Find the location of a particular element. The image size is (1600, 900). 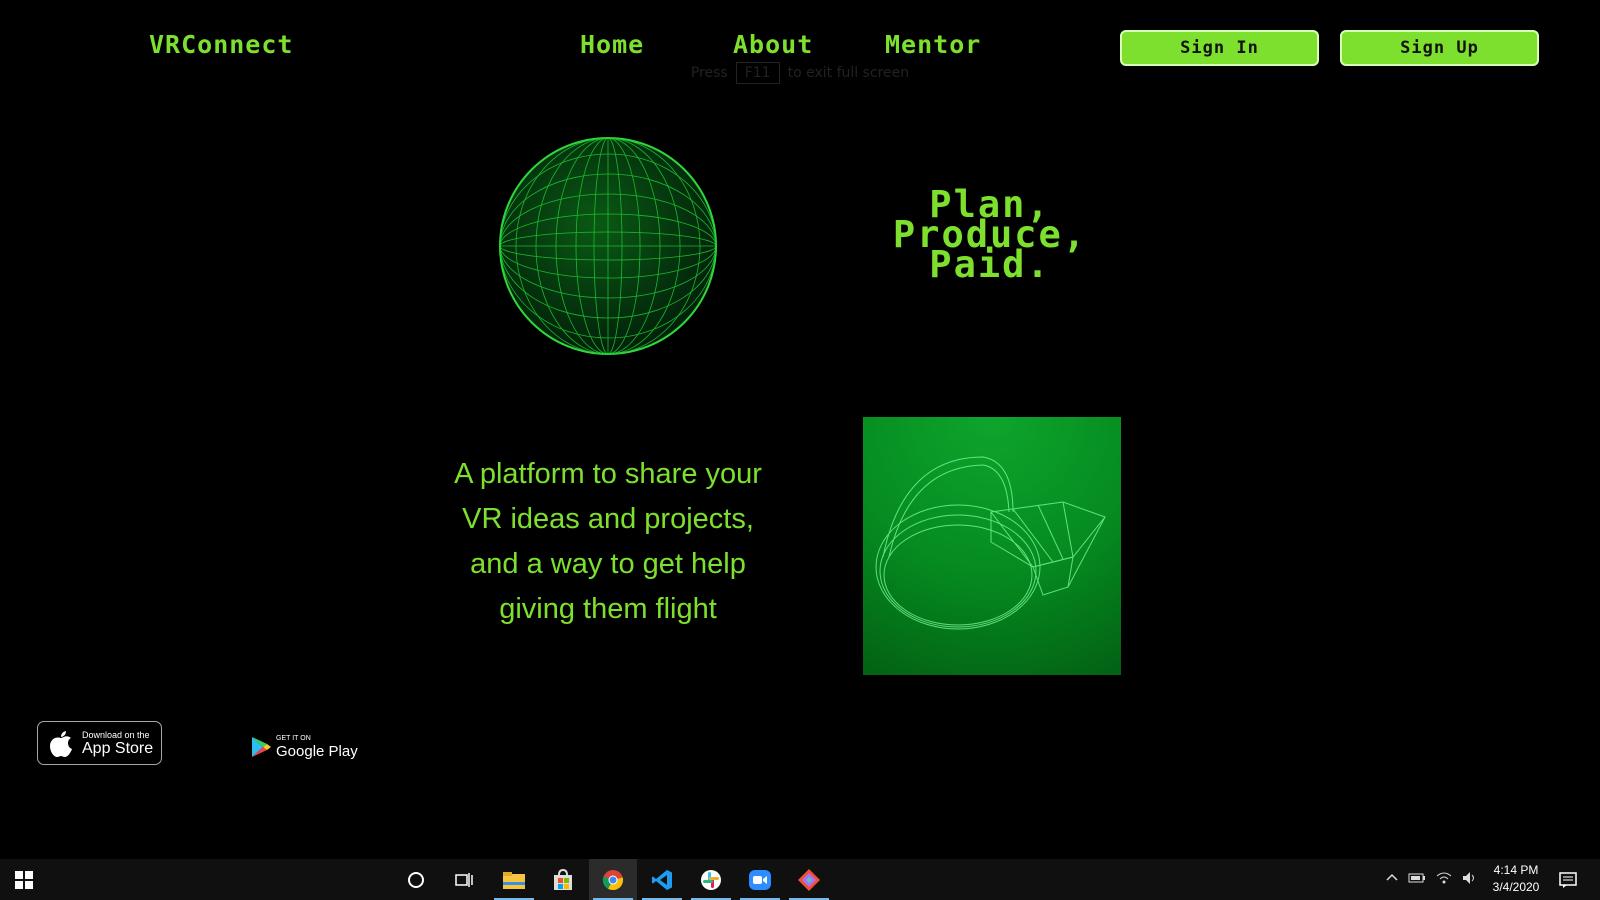

git-icon is located at coordinates (809, 879).